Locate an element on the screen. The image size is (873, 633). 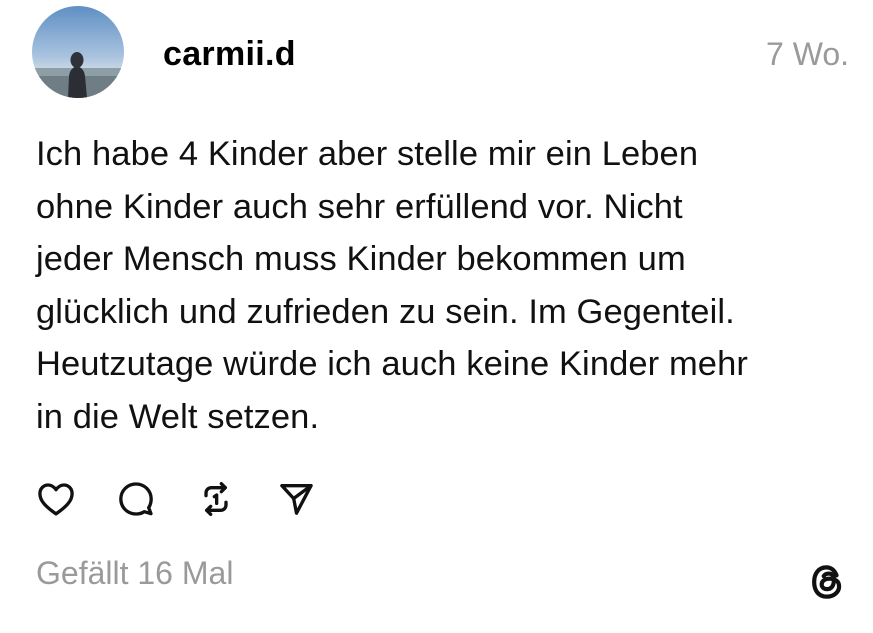
avatar-image is located at coordinates (78, 52).